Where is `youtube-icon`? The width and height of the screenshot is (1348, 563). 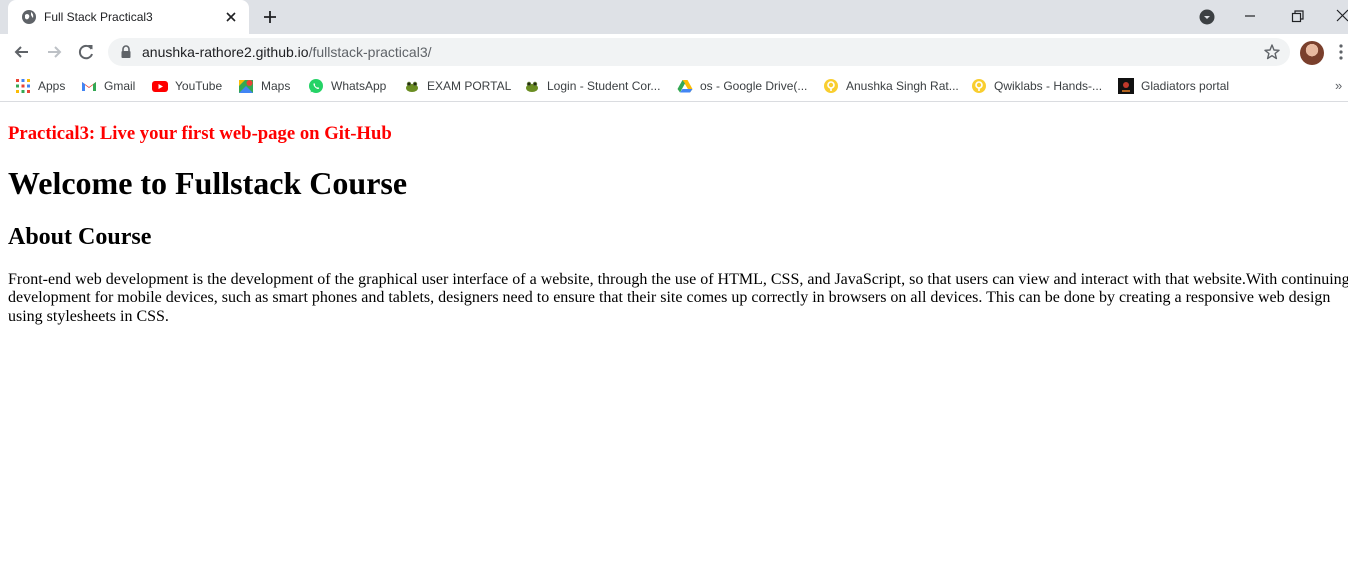 youtube-icon is located at coordinates (160, 86).